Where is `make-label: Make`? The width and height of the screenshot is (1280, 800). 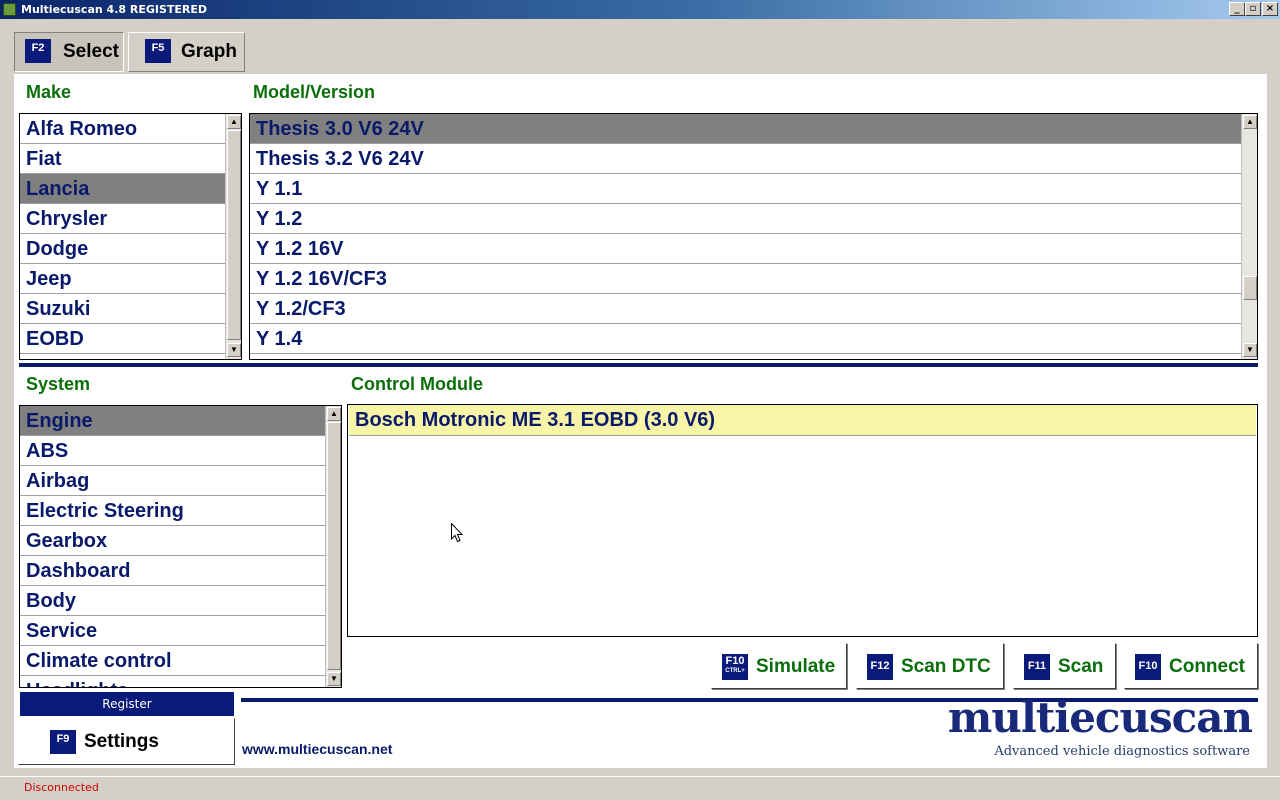 make-label: Make is located at coordinates (49, 92).